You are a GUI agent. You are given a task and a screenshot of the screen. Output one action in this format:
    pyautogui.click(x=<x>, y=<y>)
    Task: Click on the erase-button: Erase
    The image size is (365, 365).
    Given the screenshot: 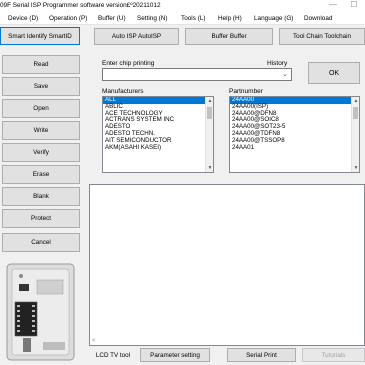 What is the action you would take?
    pyautogui.click(x=41, y=174)
    